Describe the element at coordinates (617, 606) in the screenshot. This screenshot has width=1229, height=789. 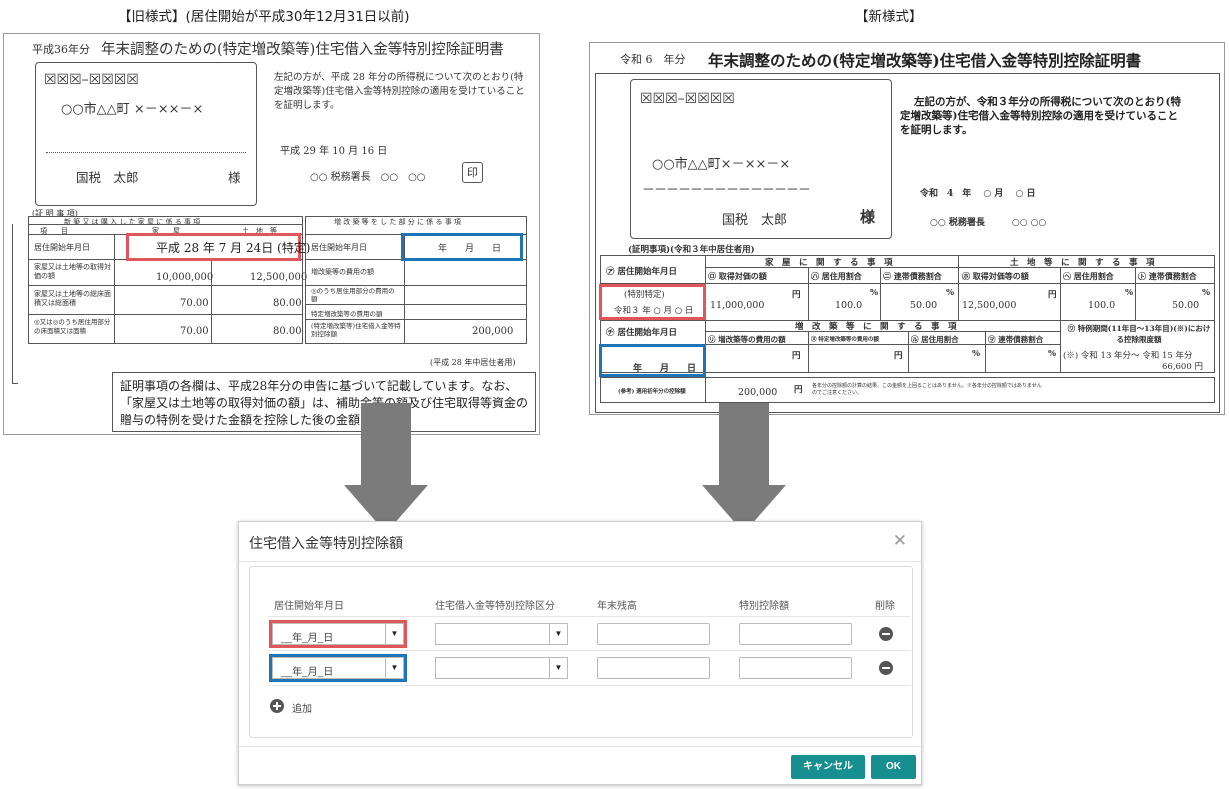
I see `col-balance: 年末残高` at that location.